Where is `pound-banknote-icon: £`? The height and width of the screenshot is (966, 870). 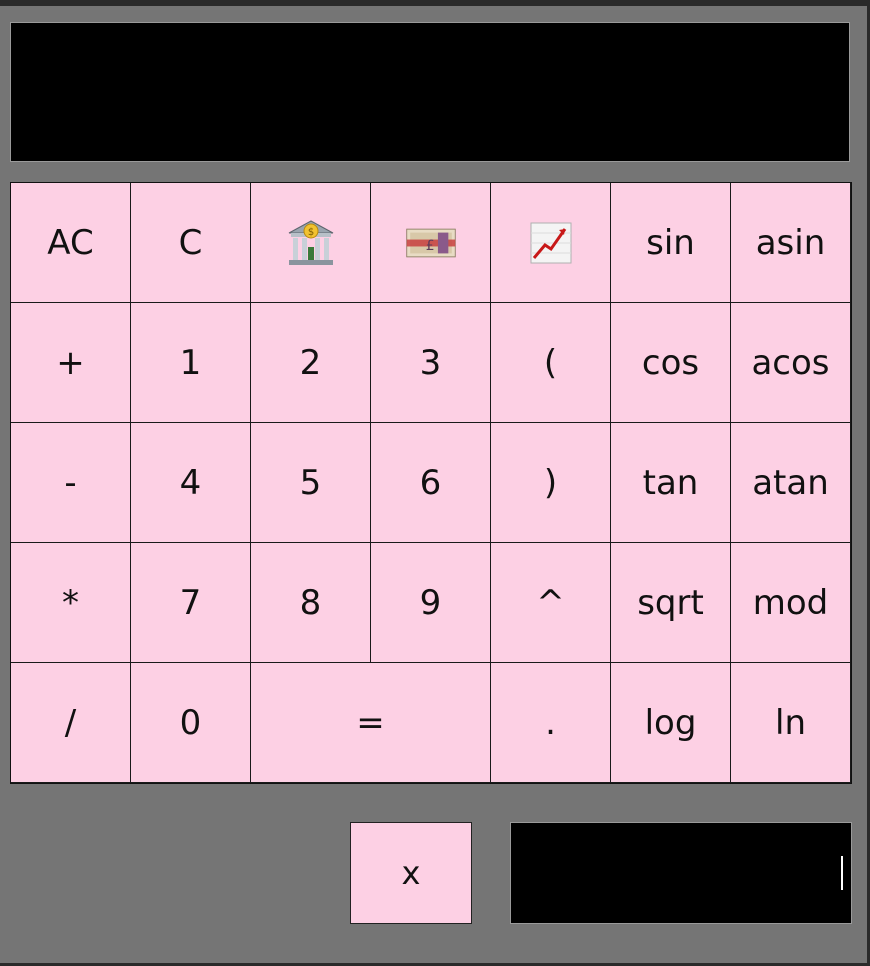
pound-banknote-icon: £ is located at coordinates (430, 242).